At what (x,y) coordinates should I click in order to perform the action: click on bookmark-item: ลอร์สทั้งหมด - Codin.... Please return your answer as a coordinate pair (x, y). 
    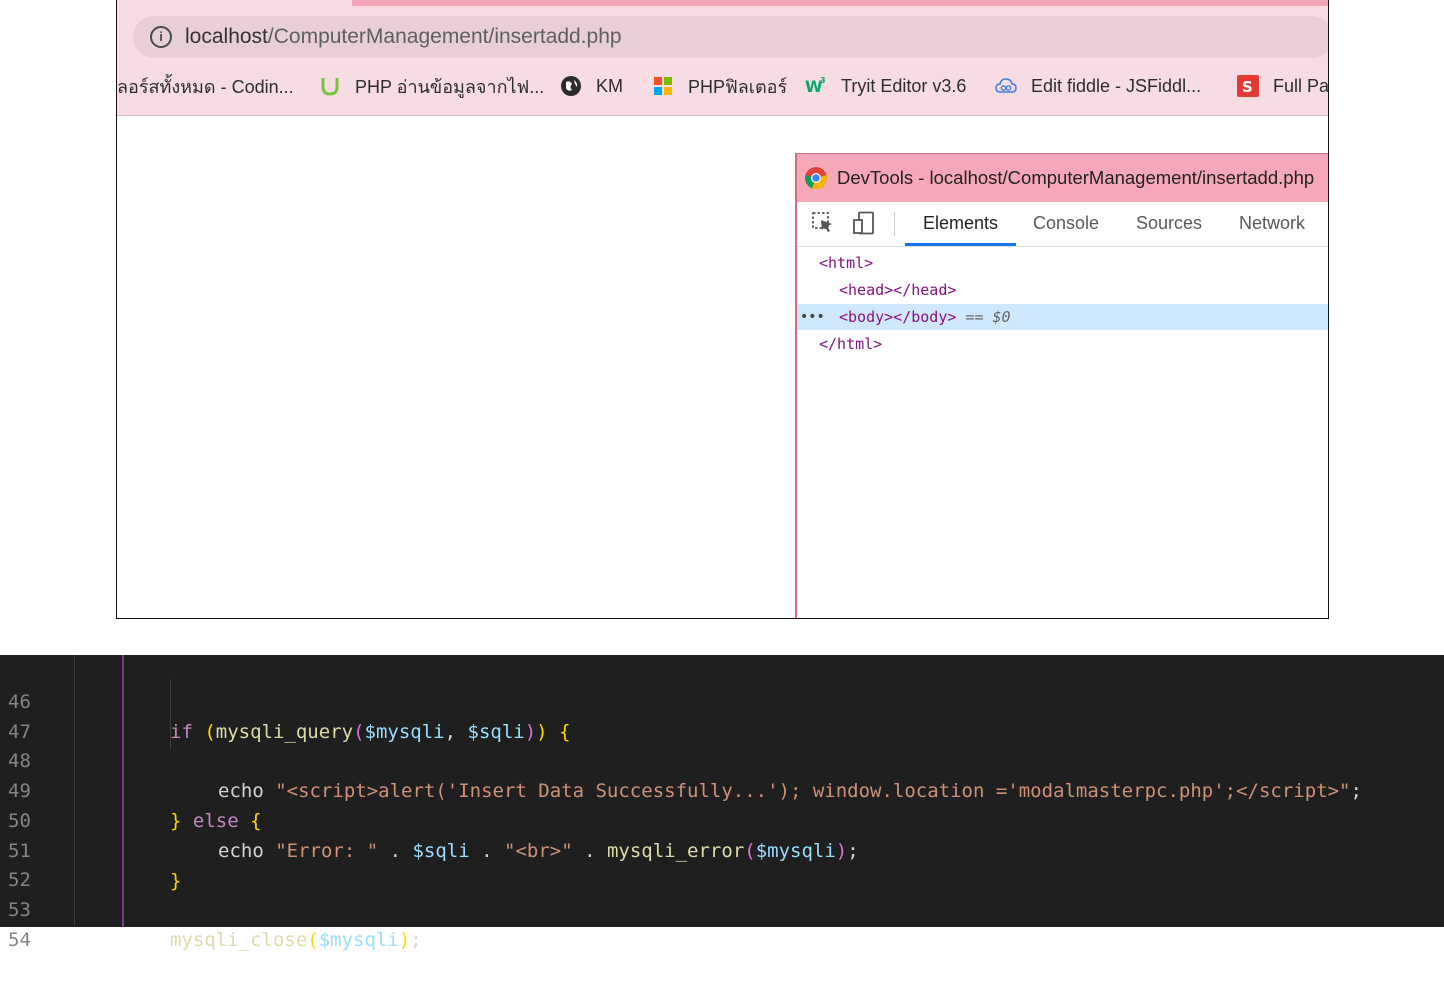
    Looking at the image, I should click on (205, 86).